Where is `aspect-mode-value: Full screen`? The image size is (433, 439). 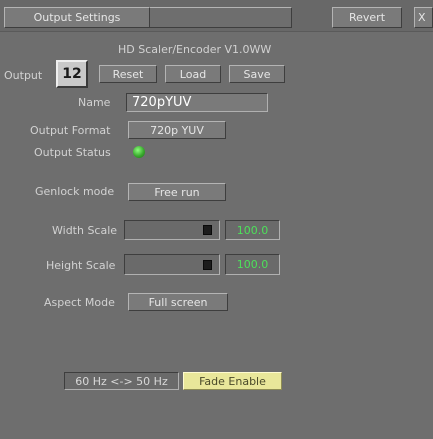 aspect-mode-value: Full screen is located at coordinates (178, 302).